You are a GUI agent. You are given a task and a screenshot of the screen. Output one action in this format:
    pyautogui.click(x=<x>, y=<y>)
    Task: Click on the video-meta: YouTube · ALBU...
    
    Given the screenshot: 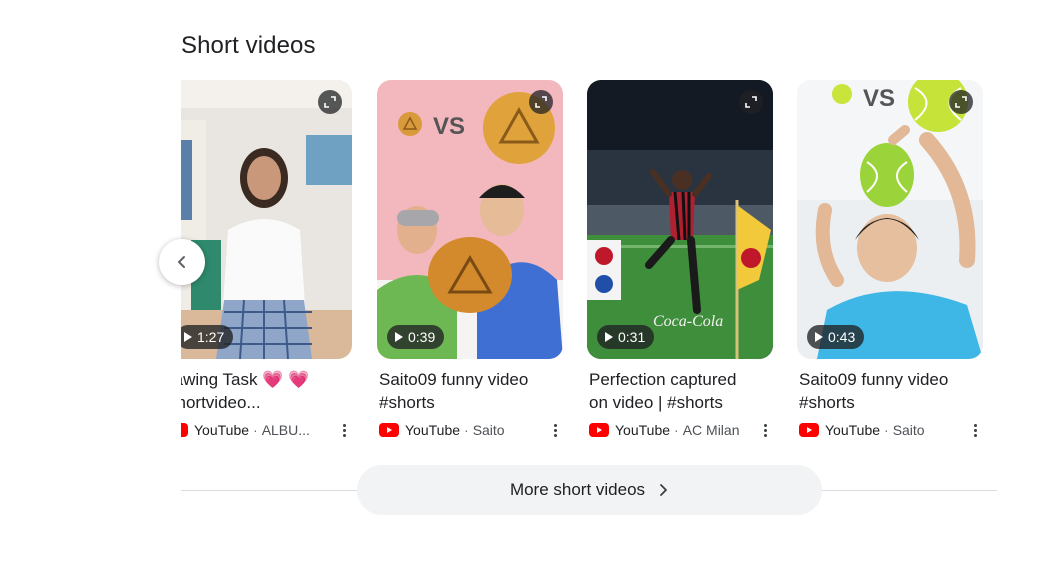 What is the action you would take?
    pyautogui.click(x=266, y=430)
    